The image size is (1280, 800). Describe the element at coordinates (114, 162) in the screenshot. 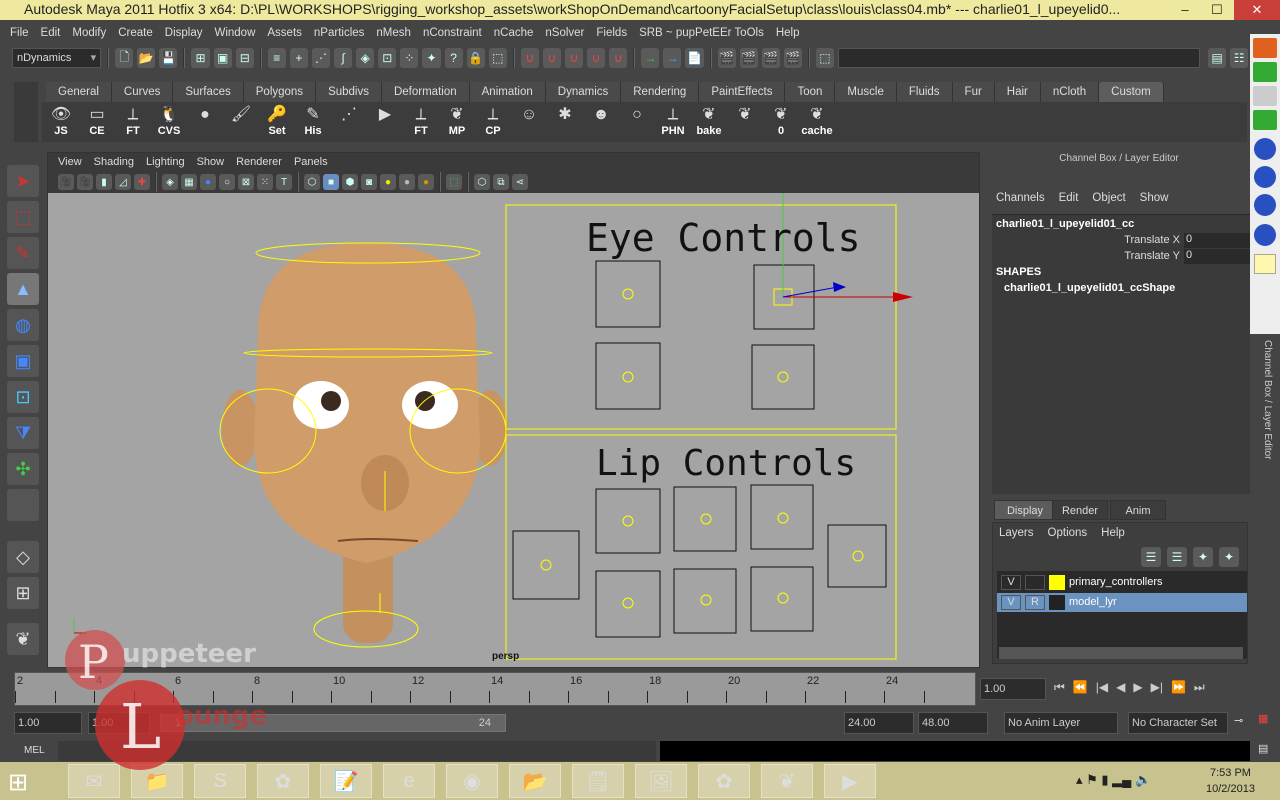

I see `viewport-menu-shading: Shading` at that location.